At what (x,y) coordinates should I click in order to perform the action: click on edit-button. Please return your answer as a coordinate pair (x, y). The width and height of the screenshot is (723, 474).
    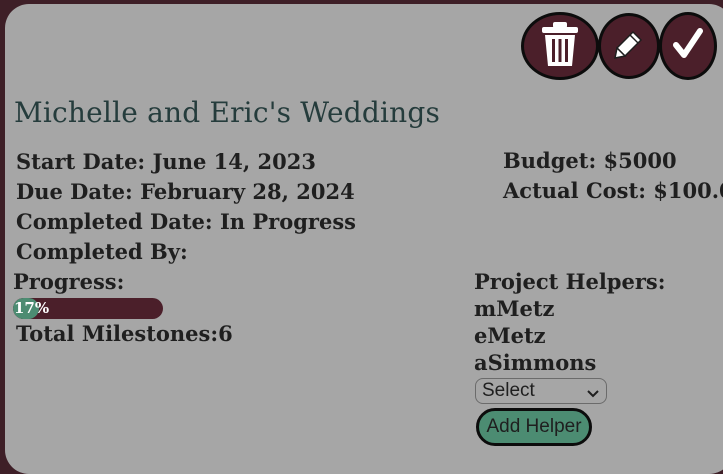
    Looking at the image, I should click on (629, 46).